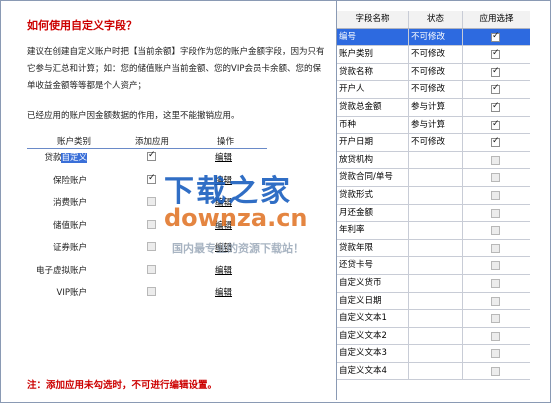  What do you see at coordinates (70, 247) in the screenshot?
I see `account-name: 证券账户` at bounding box center [70, 247].